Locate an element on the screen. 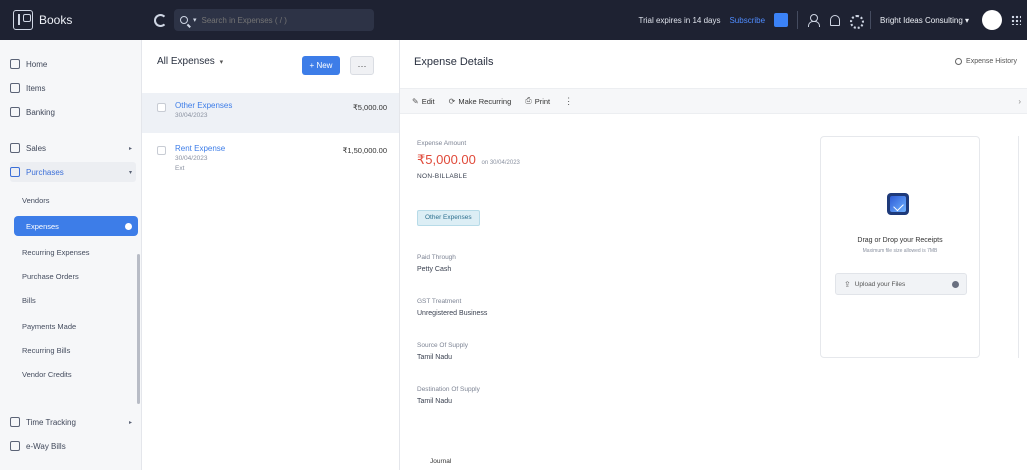 The image size is (1027, 470). billable-status: NON-BILLABLE is located at coordinates (442, 176).